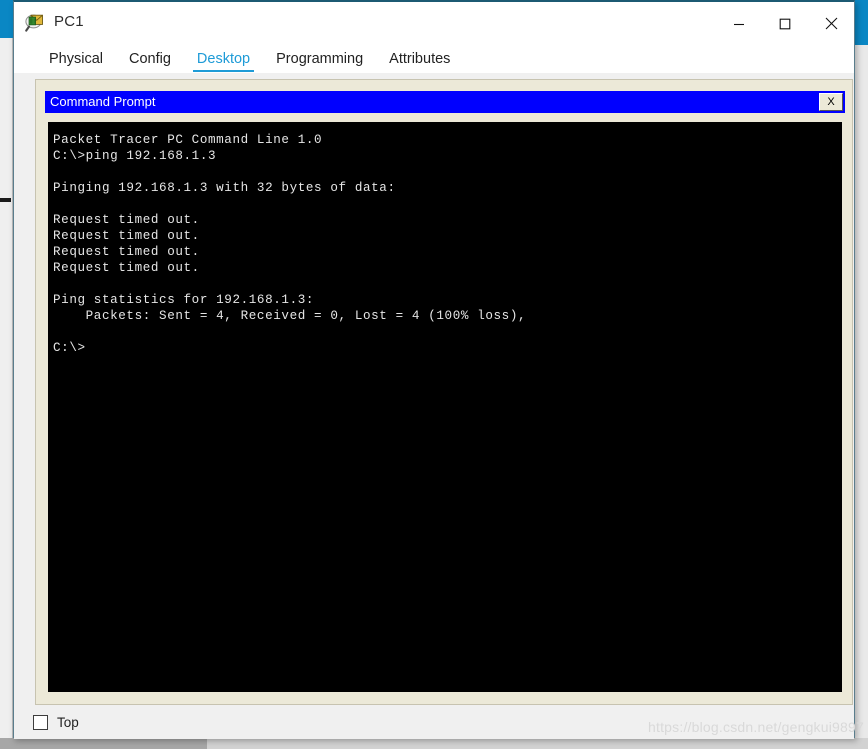 Image resolution: width=868 pixels, height=749 pixels. Describe the element at coordinates (40, 722) in the screenshot. I see `top-checkbox` at that location.